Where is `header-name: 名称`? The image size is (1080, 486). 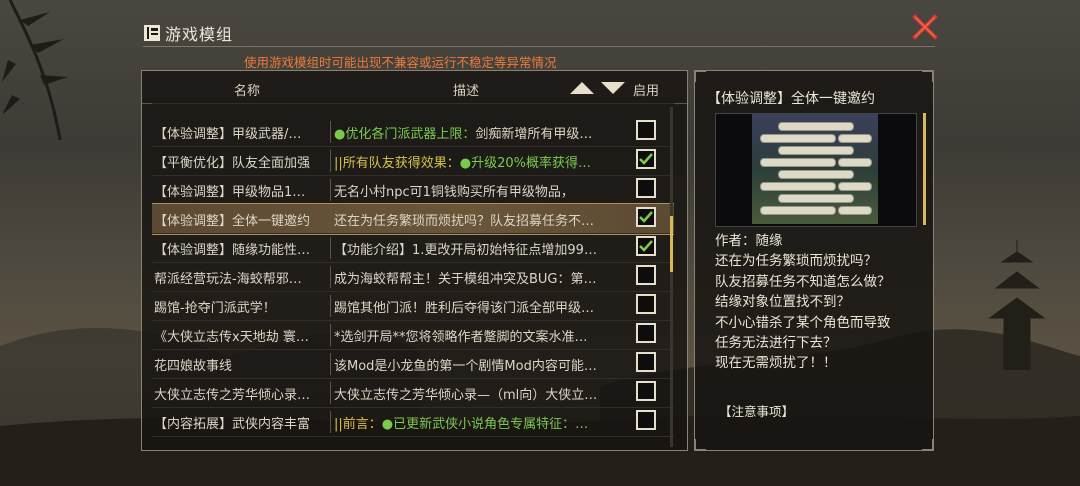
header-name: 名称 is located at coordinates (247, 89).